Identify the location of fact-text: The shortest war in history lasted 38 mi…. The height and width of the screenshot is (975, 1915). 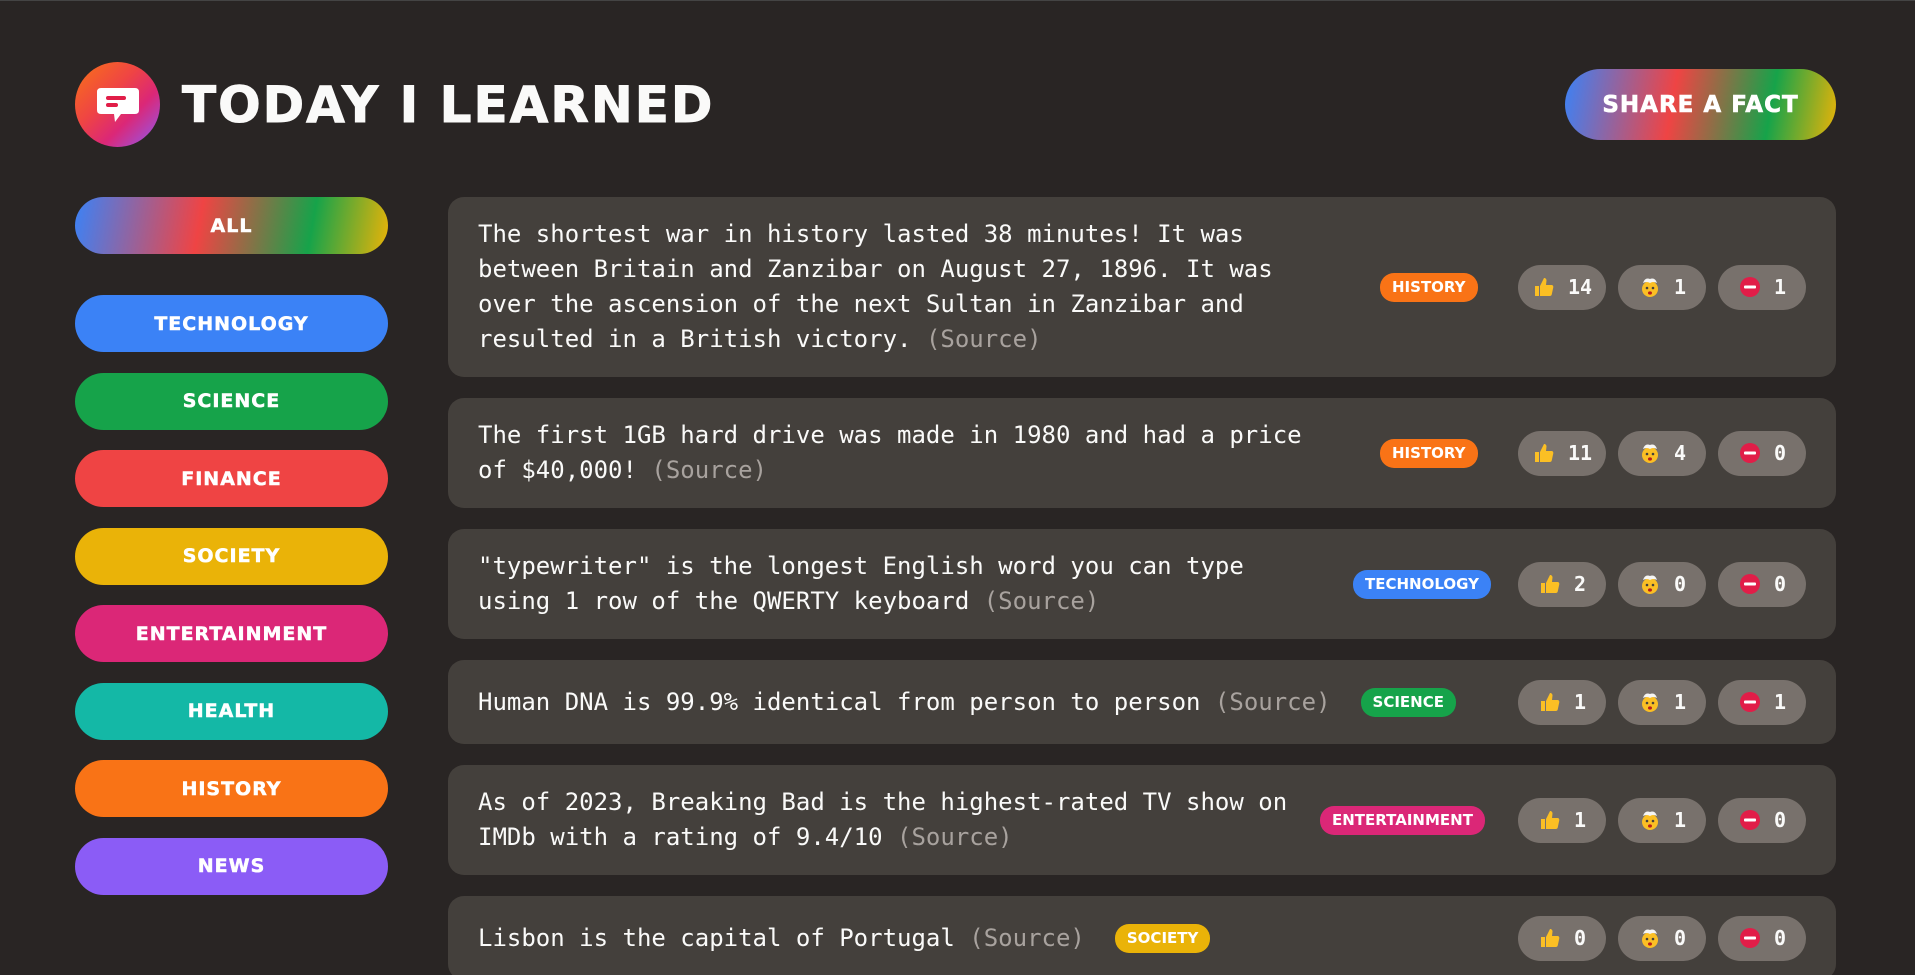
(908, 287).